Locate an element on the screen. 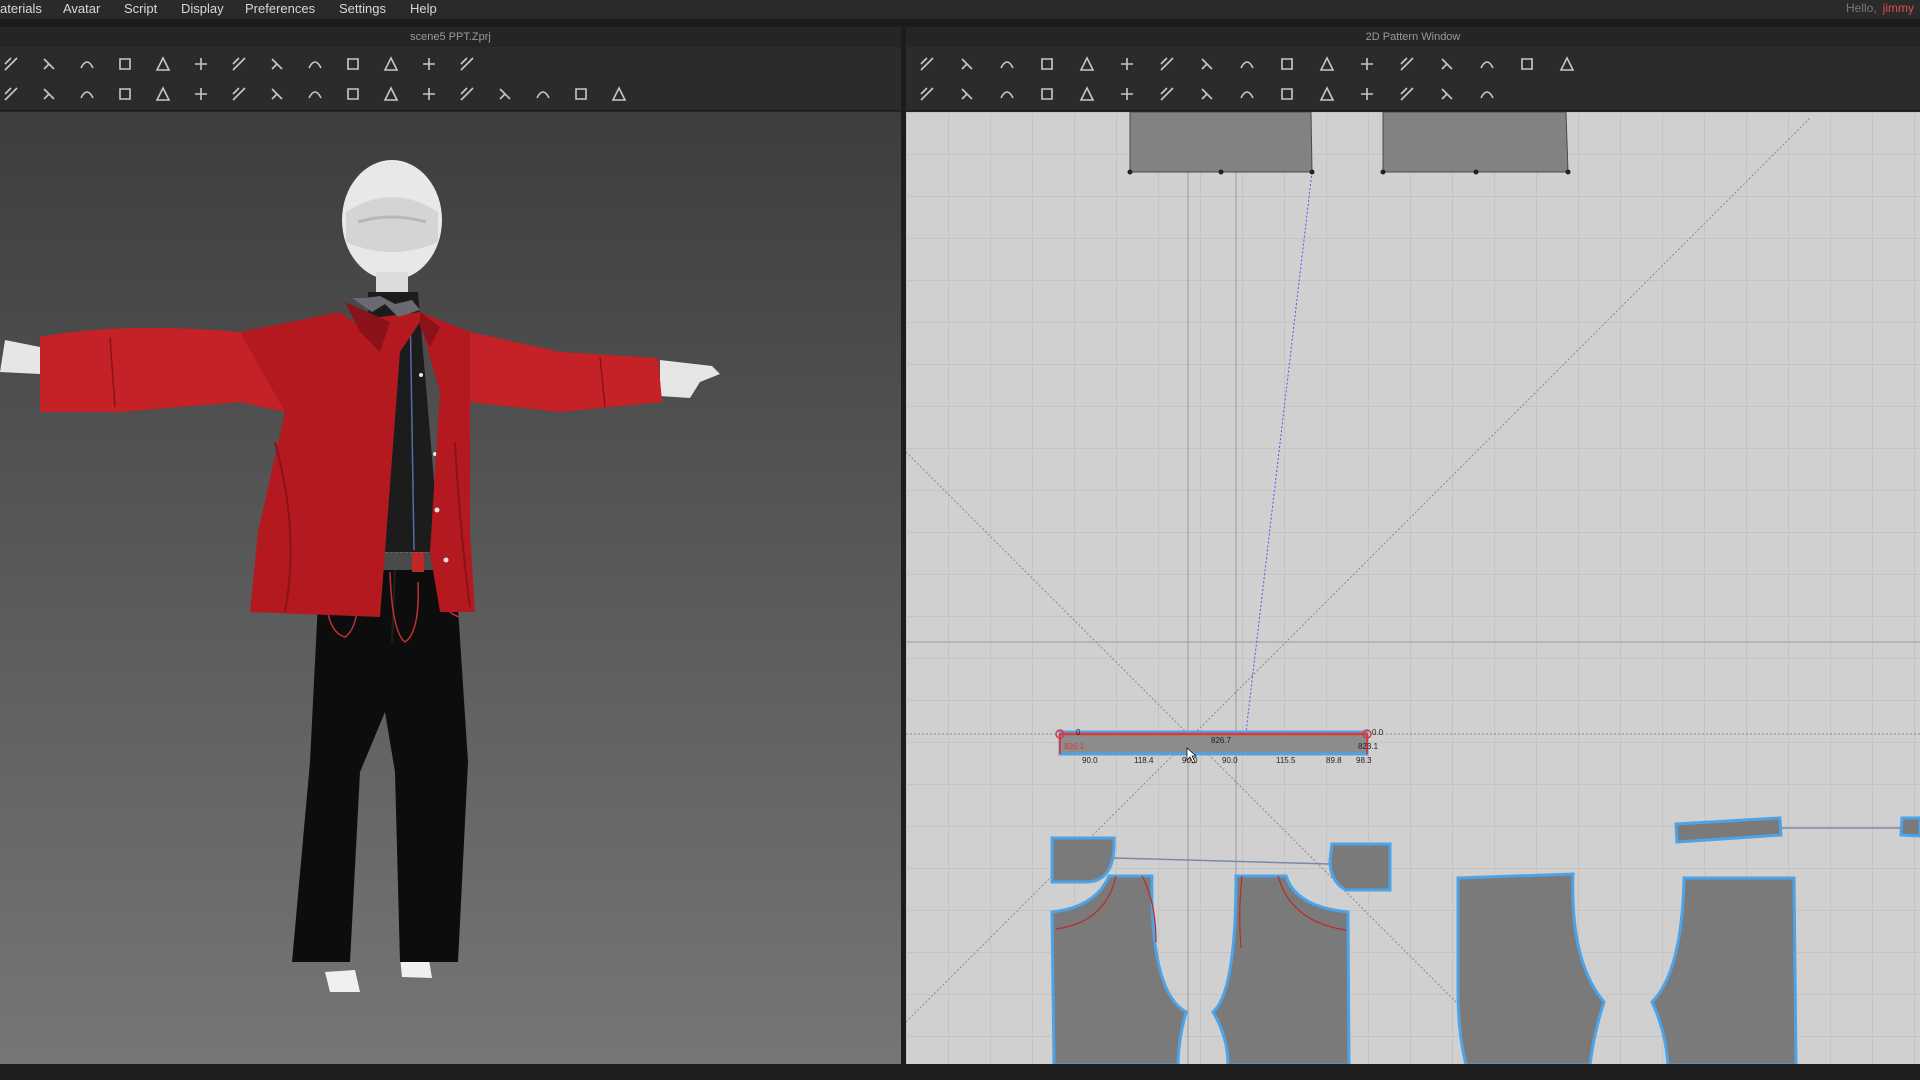 This screenshot has width=1920, height=1080. check-sew-icon is located at coordinates (1047, 94).